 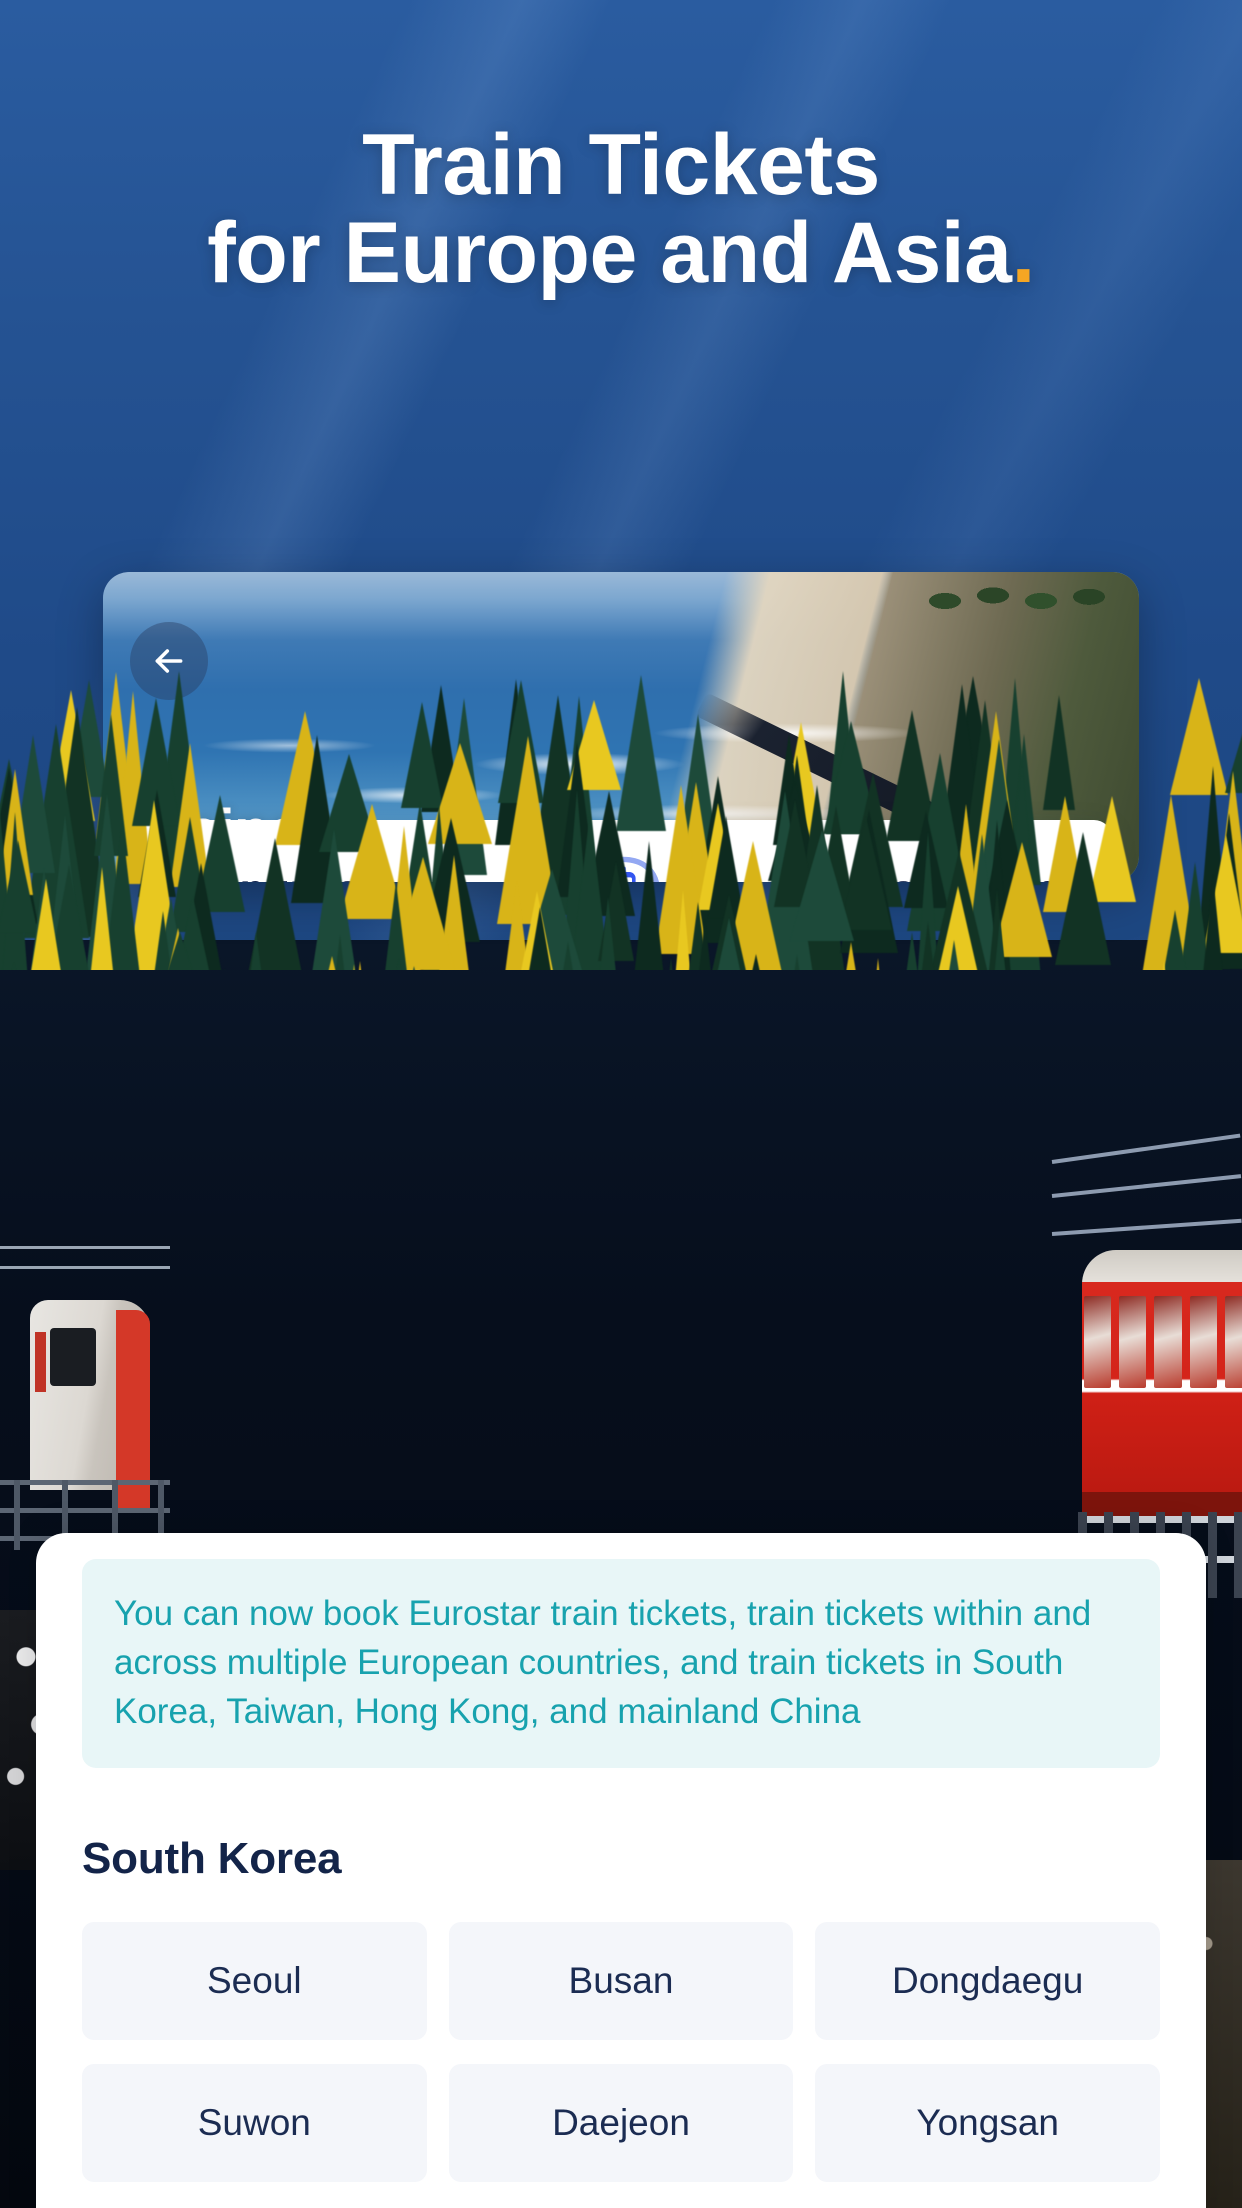 What do you see at coordinates (254, 2123) in the screenshot?
I see `city-chip: Suwon` at bounding box center [254, 2123].